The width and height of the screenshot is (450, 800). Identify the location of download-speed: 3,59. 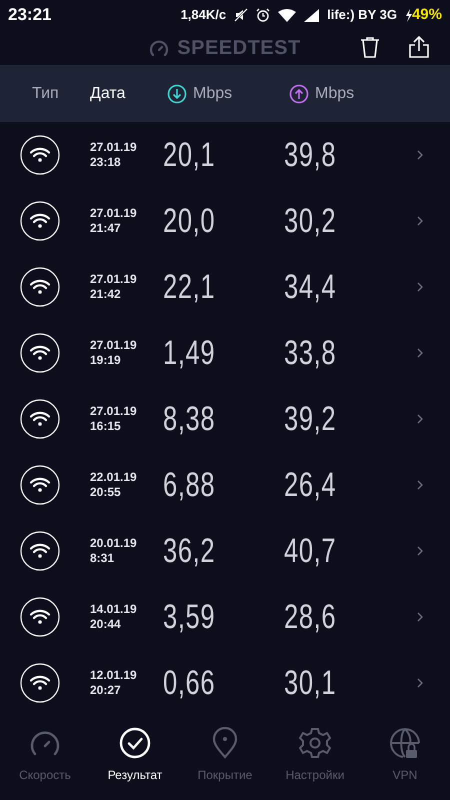
(189, 617).